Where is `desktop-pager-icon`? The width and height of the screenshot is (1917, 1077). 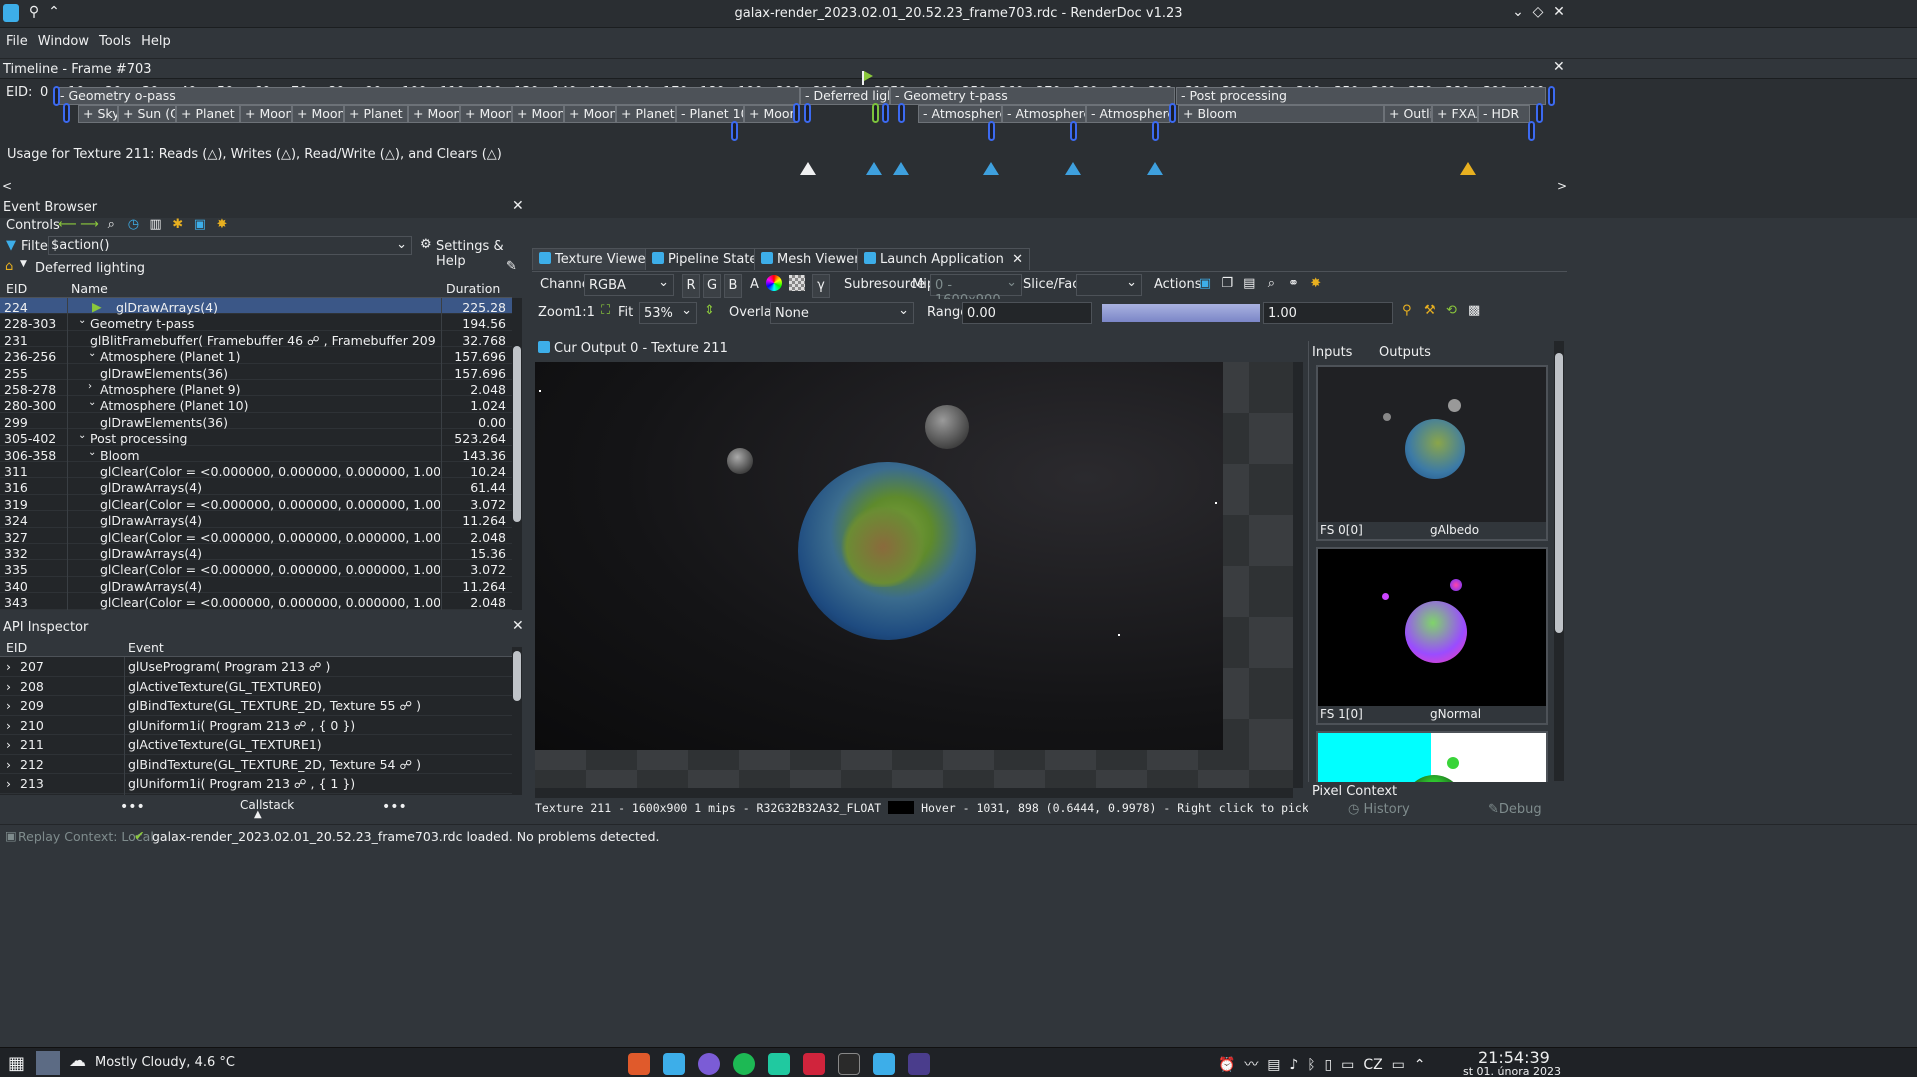
desktop-pager-icon is located at coordinates (48, 1063).